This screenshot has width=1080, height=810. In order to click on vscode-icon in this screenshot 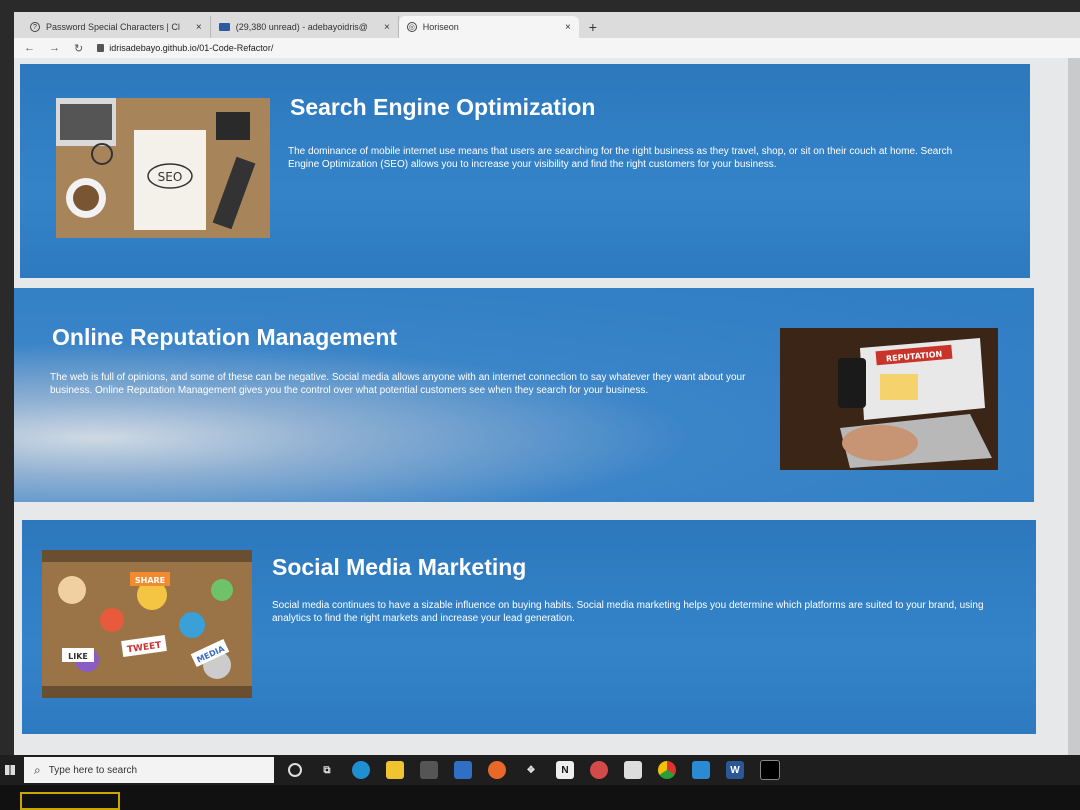, I will do `click(701, 770)`.